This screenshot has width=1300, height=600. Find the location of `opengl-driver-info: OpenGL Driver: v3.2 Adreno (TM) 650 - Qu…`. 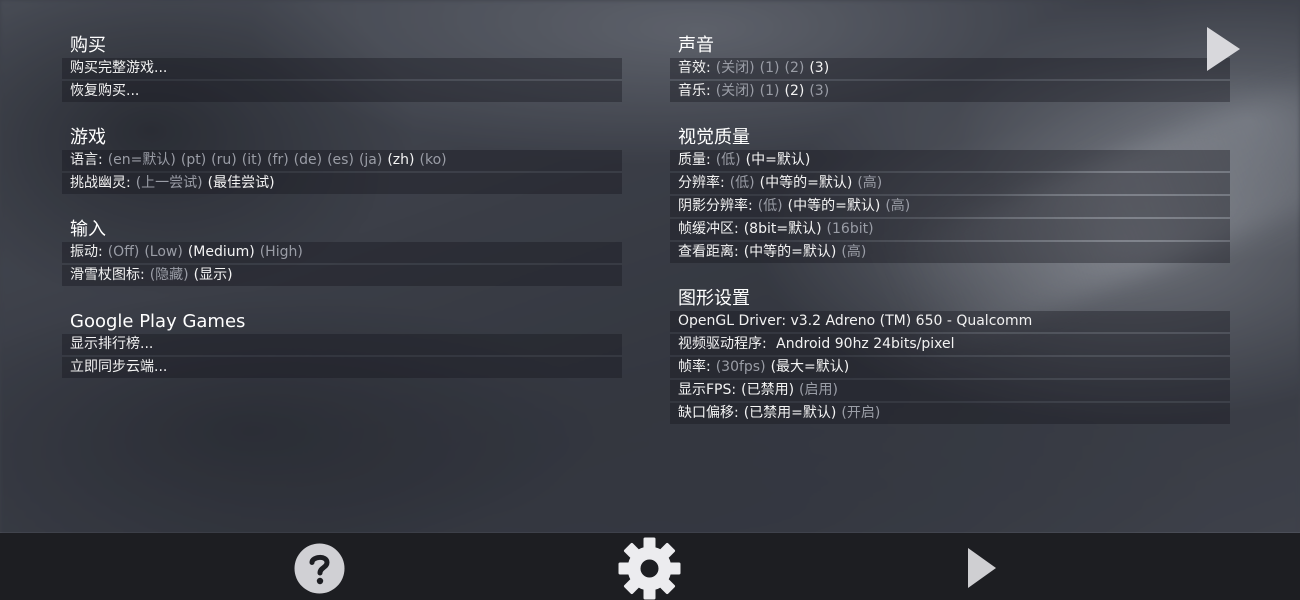

opengl-driver-info: OpenGL Driver: v3.2 Adreno (TM) 650 - Qu… is located at coordinates (950, 321).